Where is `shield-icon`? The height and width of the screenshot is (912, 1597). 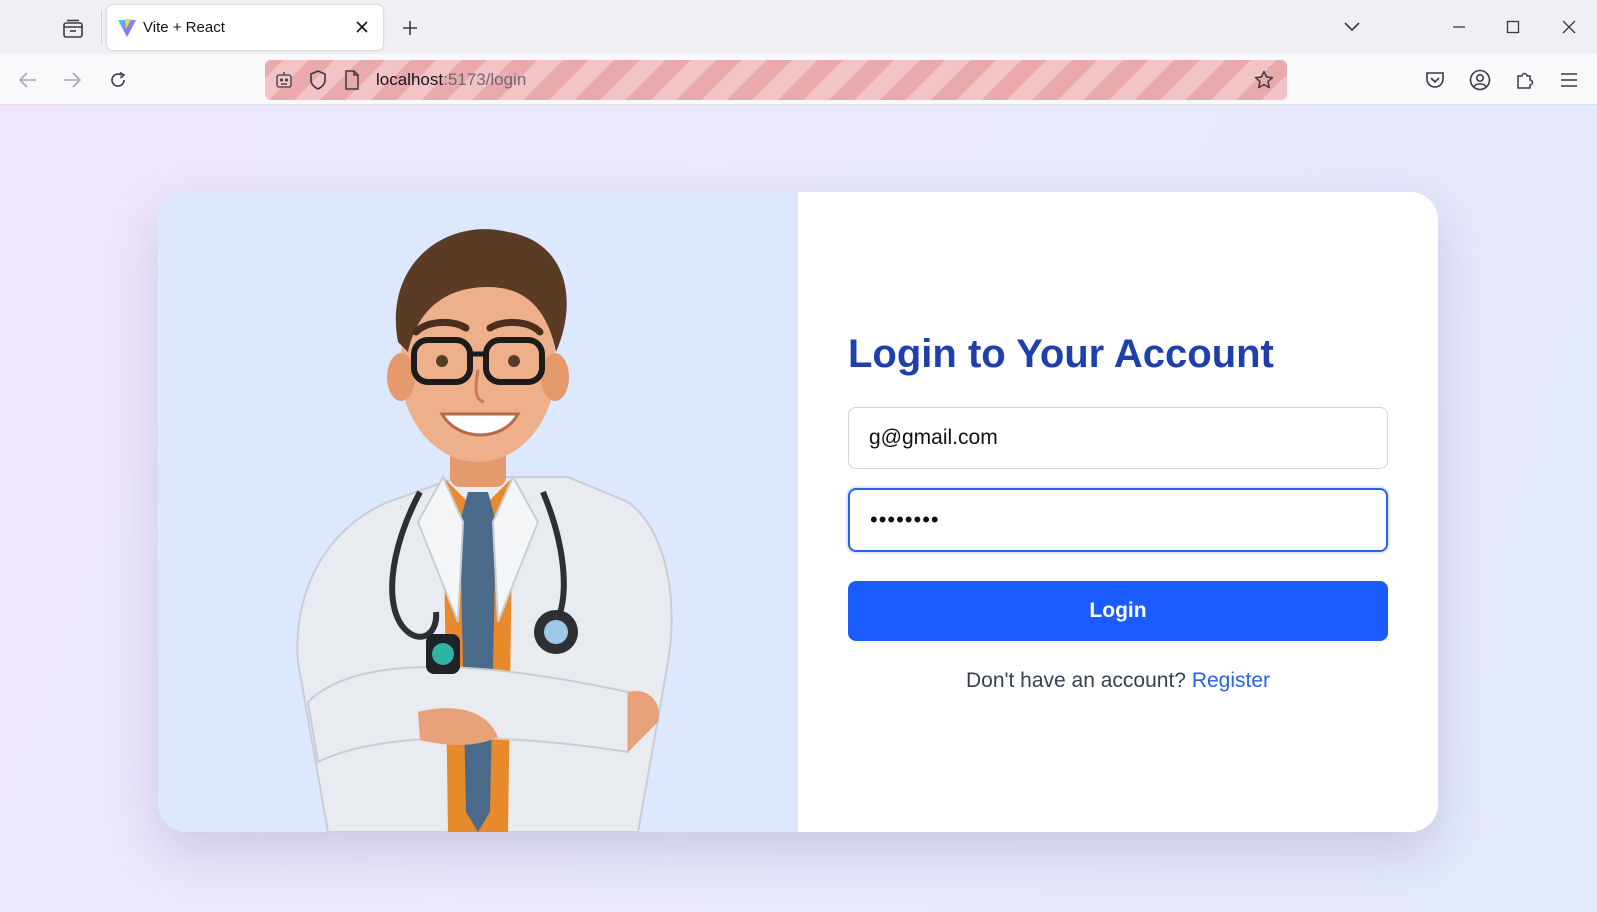
shield-icon is located at coordinates (318, 80).